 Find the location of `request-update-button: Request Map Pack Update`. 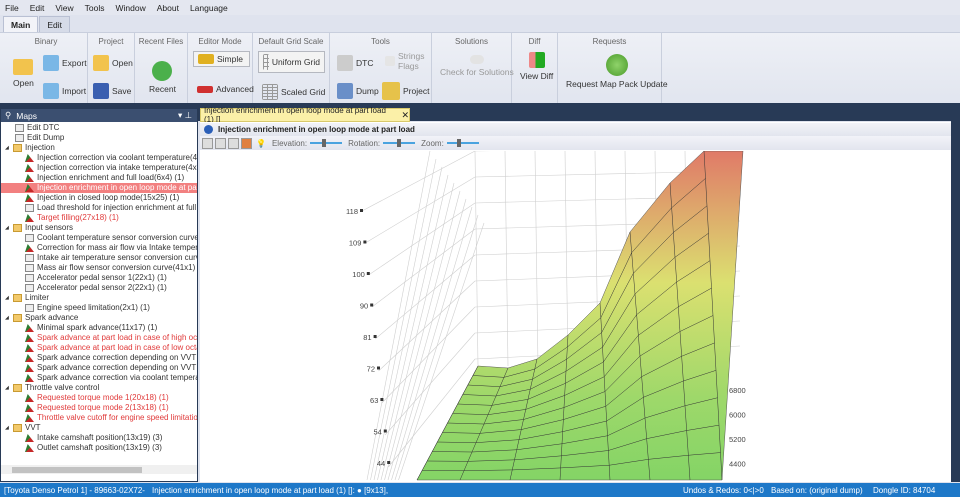

request-update-button: Request Map Pack Update is located at coordinates (617, 71).